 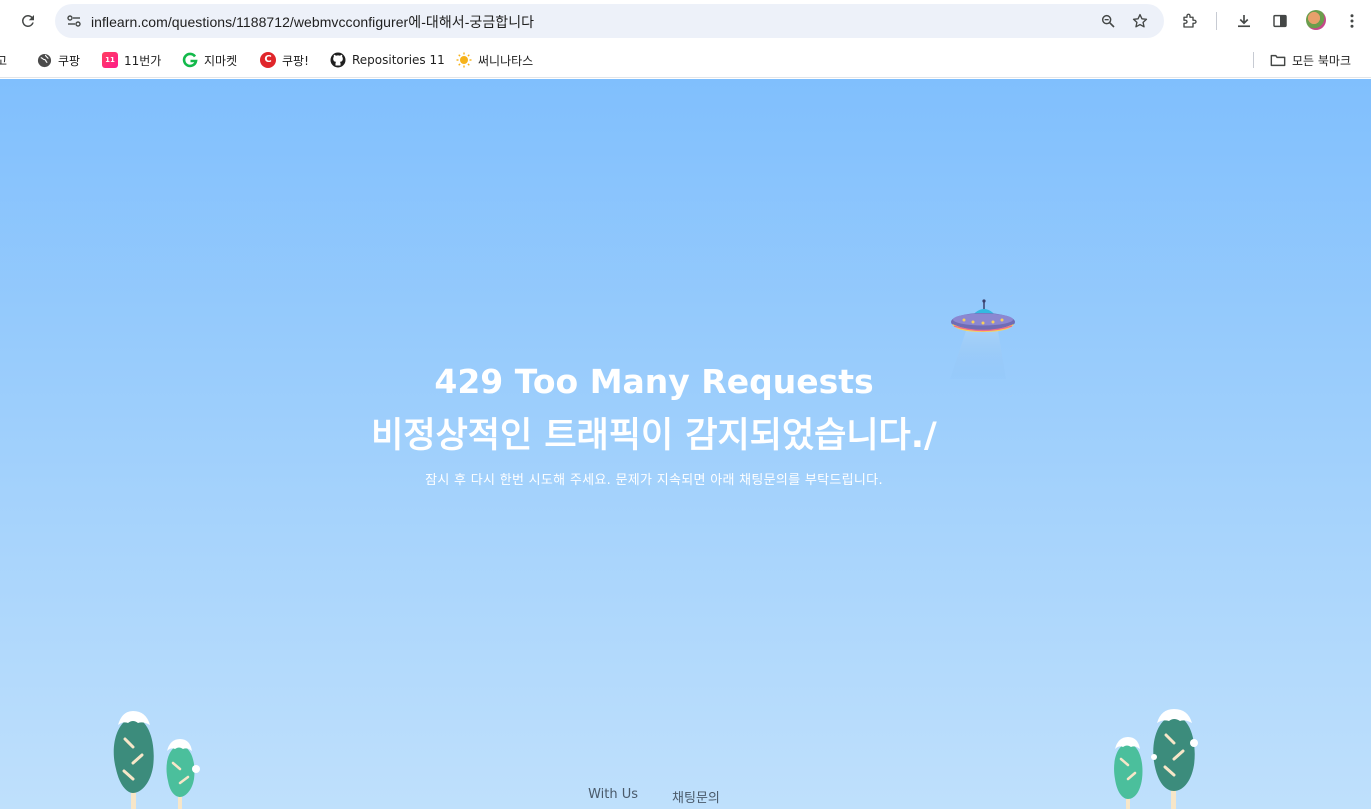 I want to click on bookmark-label: 쿠팡, so click(x=69, y=60).